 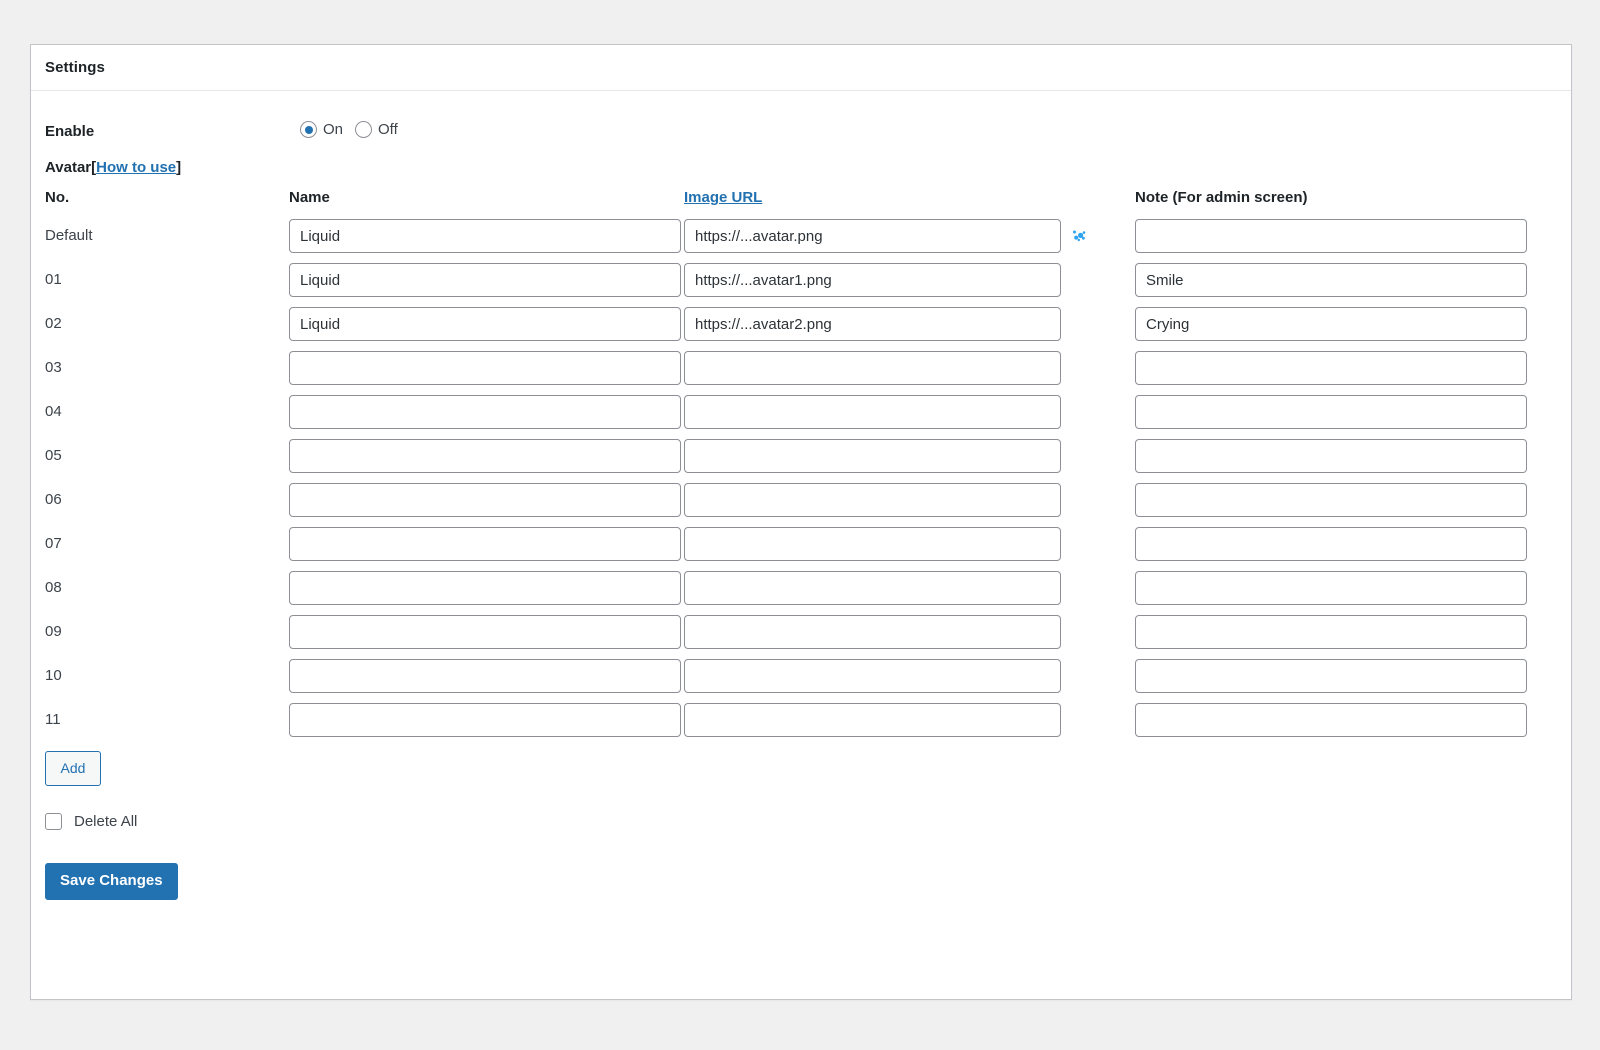 What do you see at coordinates (801, 119) in the screenshot?
I see `enable-row: Enable On Off` at bounding box center [801, 119].